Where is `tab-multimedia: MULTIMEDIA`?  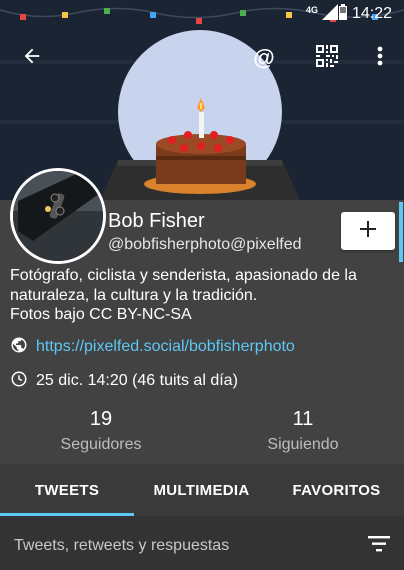 tab-multimedia: MULTIMEDIA is located at coordinates (201, 490).